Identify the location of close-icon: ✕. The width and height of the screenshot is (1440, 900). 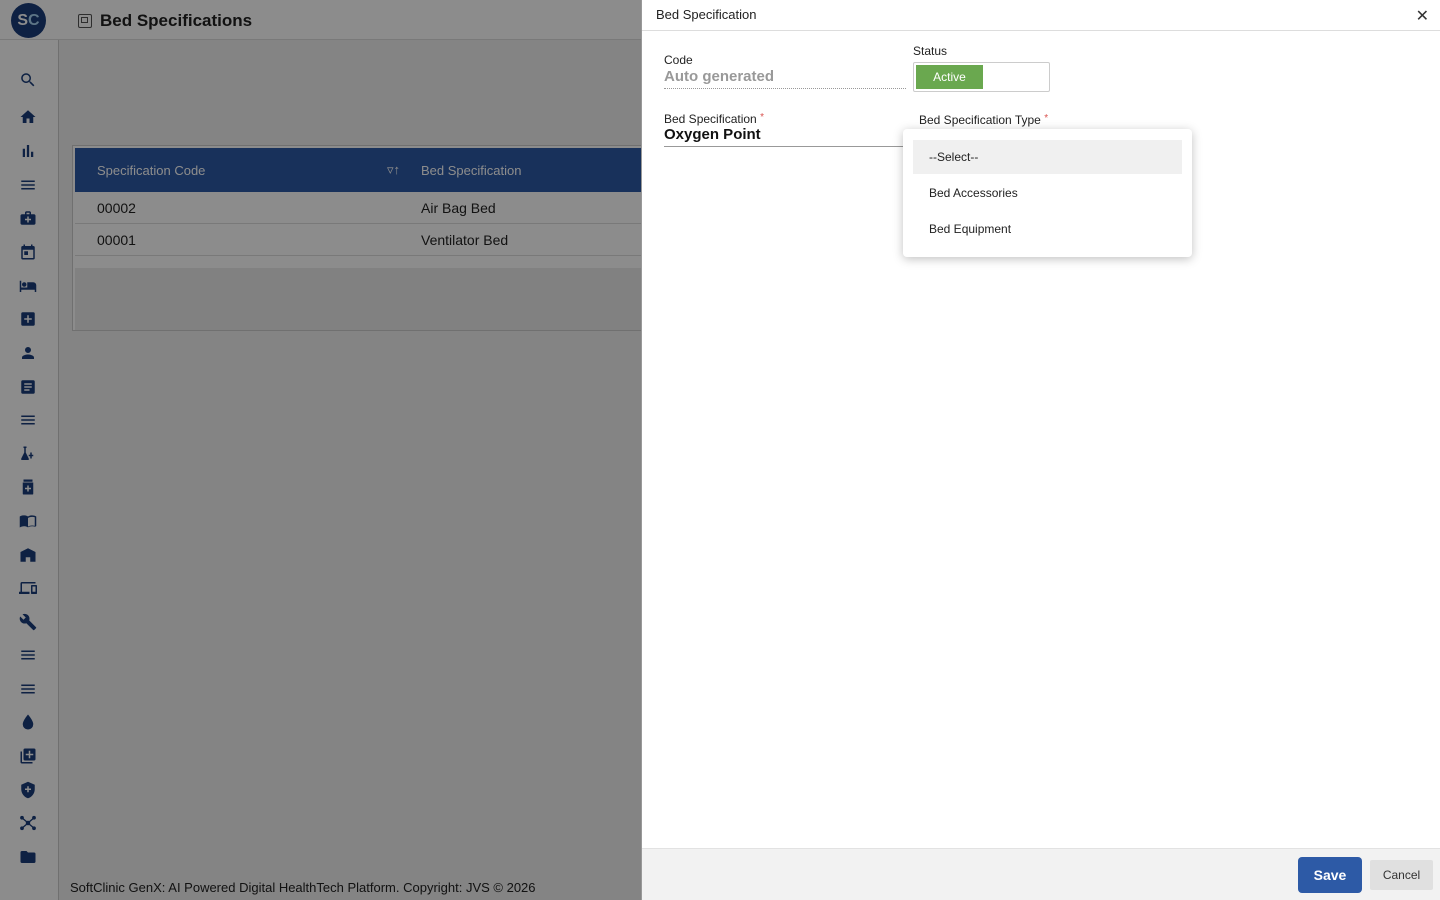
(1422, 17).